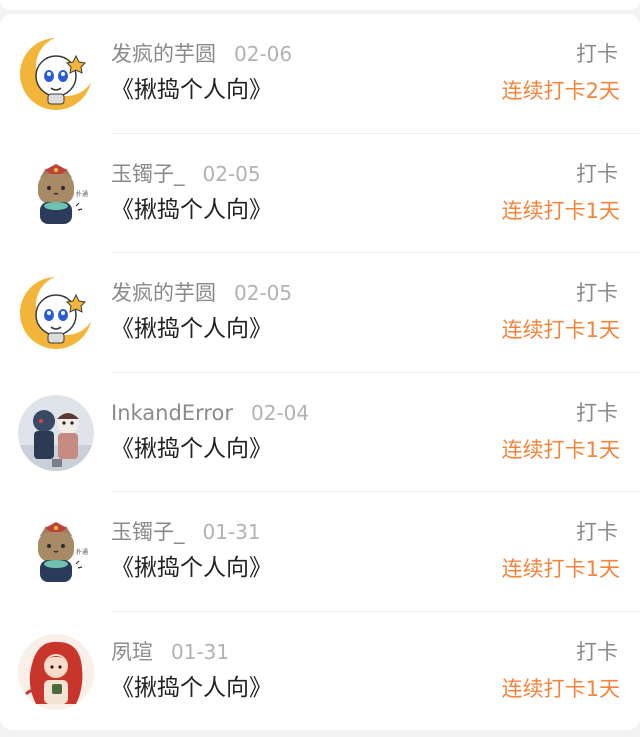 Image resolution: width=640 pixels, height=737 pixels. Describe the element at coordinates (132, 652) in the screenshot. I see `username: 夙瑄` at that location.